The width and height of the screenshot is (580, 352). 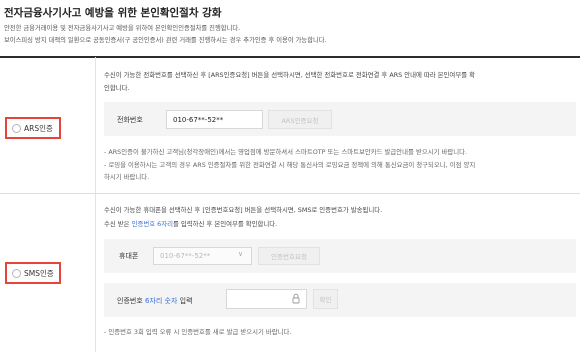 I want to click on sms-radio-option: SMS인증, so click(x=33, y=273).